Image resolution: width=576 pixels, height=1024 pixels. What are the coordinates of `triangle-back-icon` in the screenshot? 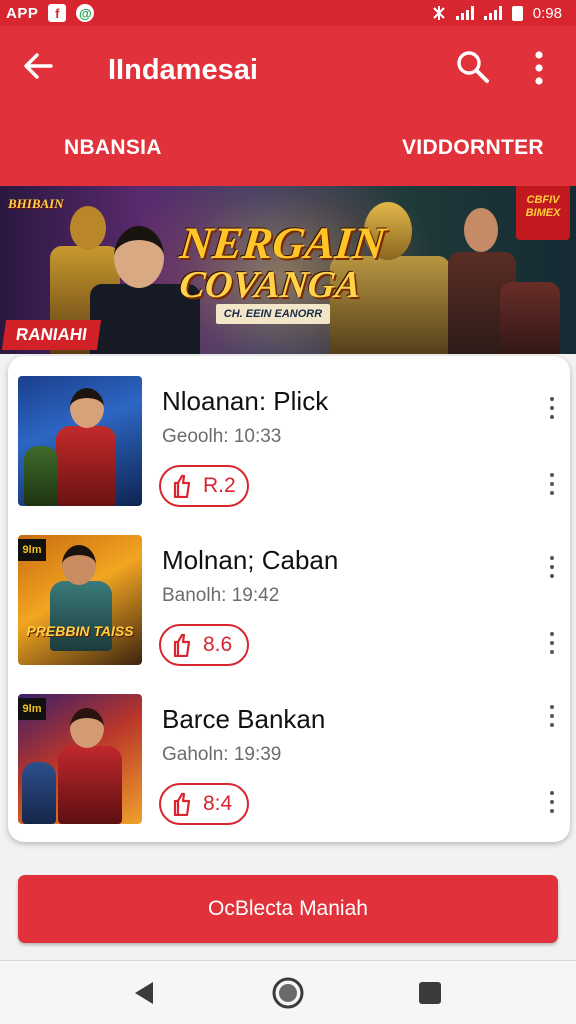 It's located at (144, 993).